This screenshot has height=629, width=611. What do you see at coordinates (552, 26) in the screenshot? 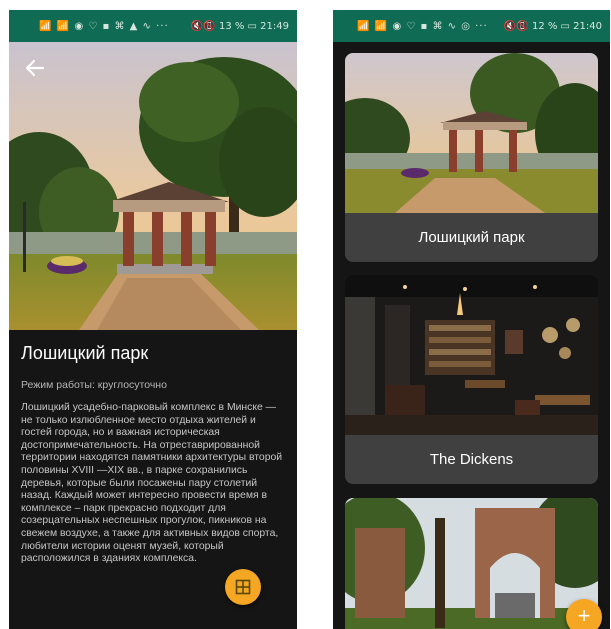
I see `status-battery-time: 🔇📵 12 % ▭ 21:40` at bounding box center [552, 26].